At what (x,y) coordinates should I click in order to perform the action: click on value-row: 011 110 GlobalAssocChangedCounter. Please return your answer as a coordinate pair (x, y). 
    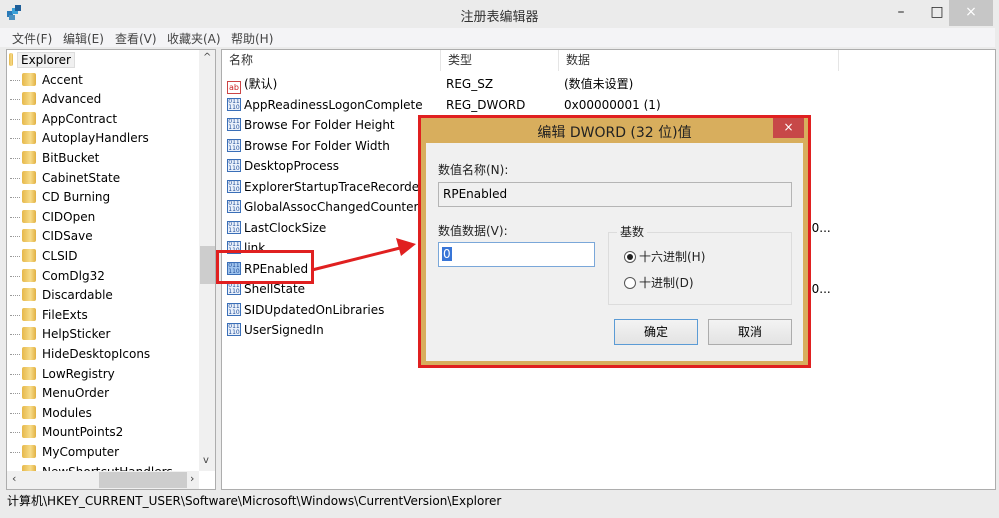
    Looking at the image, I should click on (322, 207).